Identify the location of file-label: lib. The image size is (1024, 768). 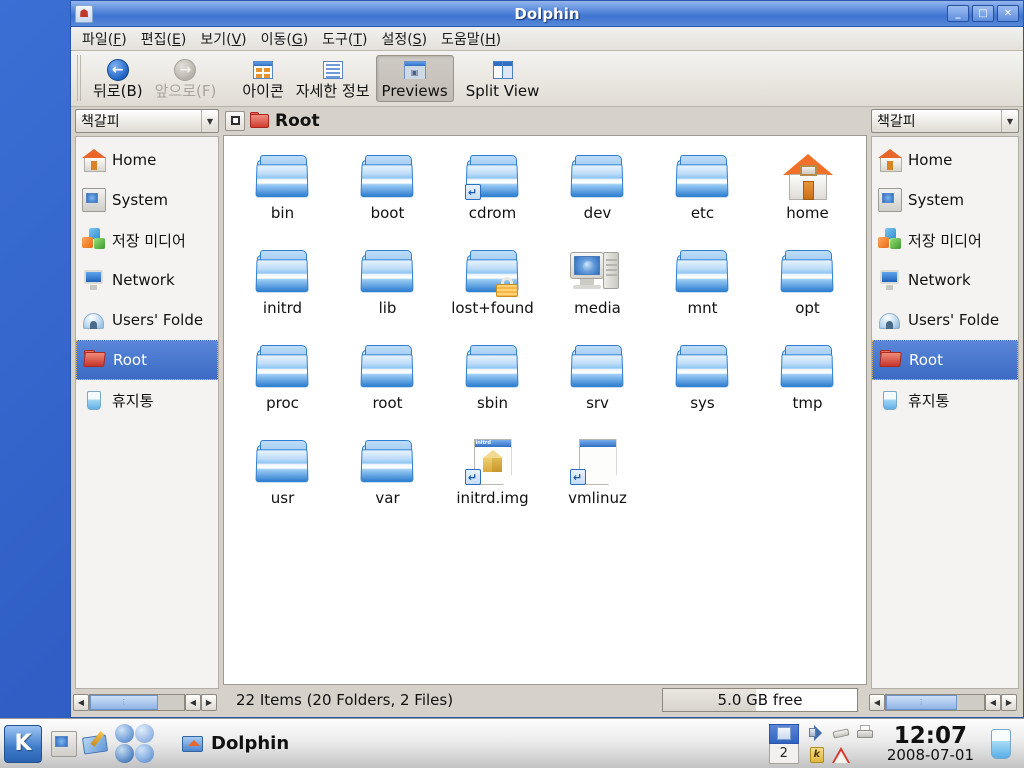
(387, 308).